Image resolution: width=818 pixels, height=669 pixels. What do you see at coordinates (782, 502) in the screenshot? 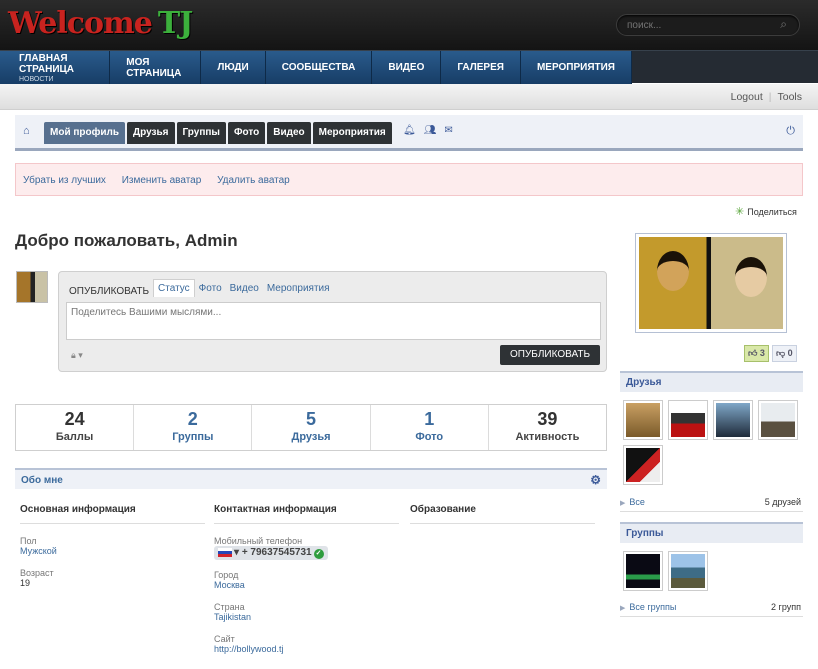
I see `friends-count: 5 друзей` at bounding box center [782, 502].